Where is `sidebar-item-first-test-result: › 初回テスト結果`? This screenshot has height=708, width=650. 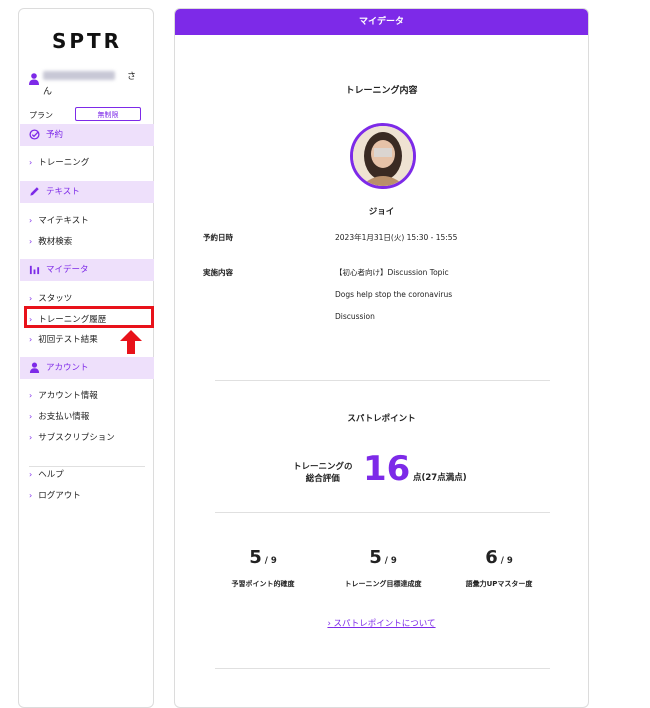
sidebar-item-first-test-result: › 初回テスト結果 is located at coordinates (63, 340).